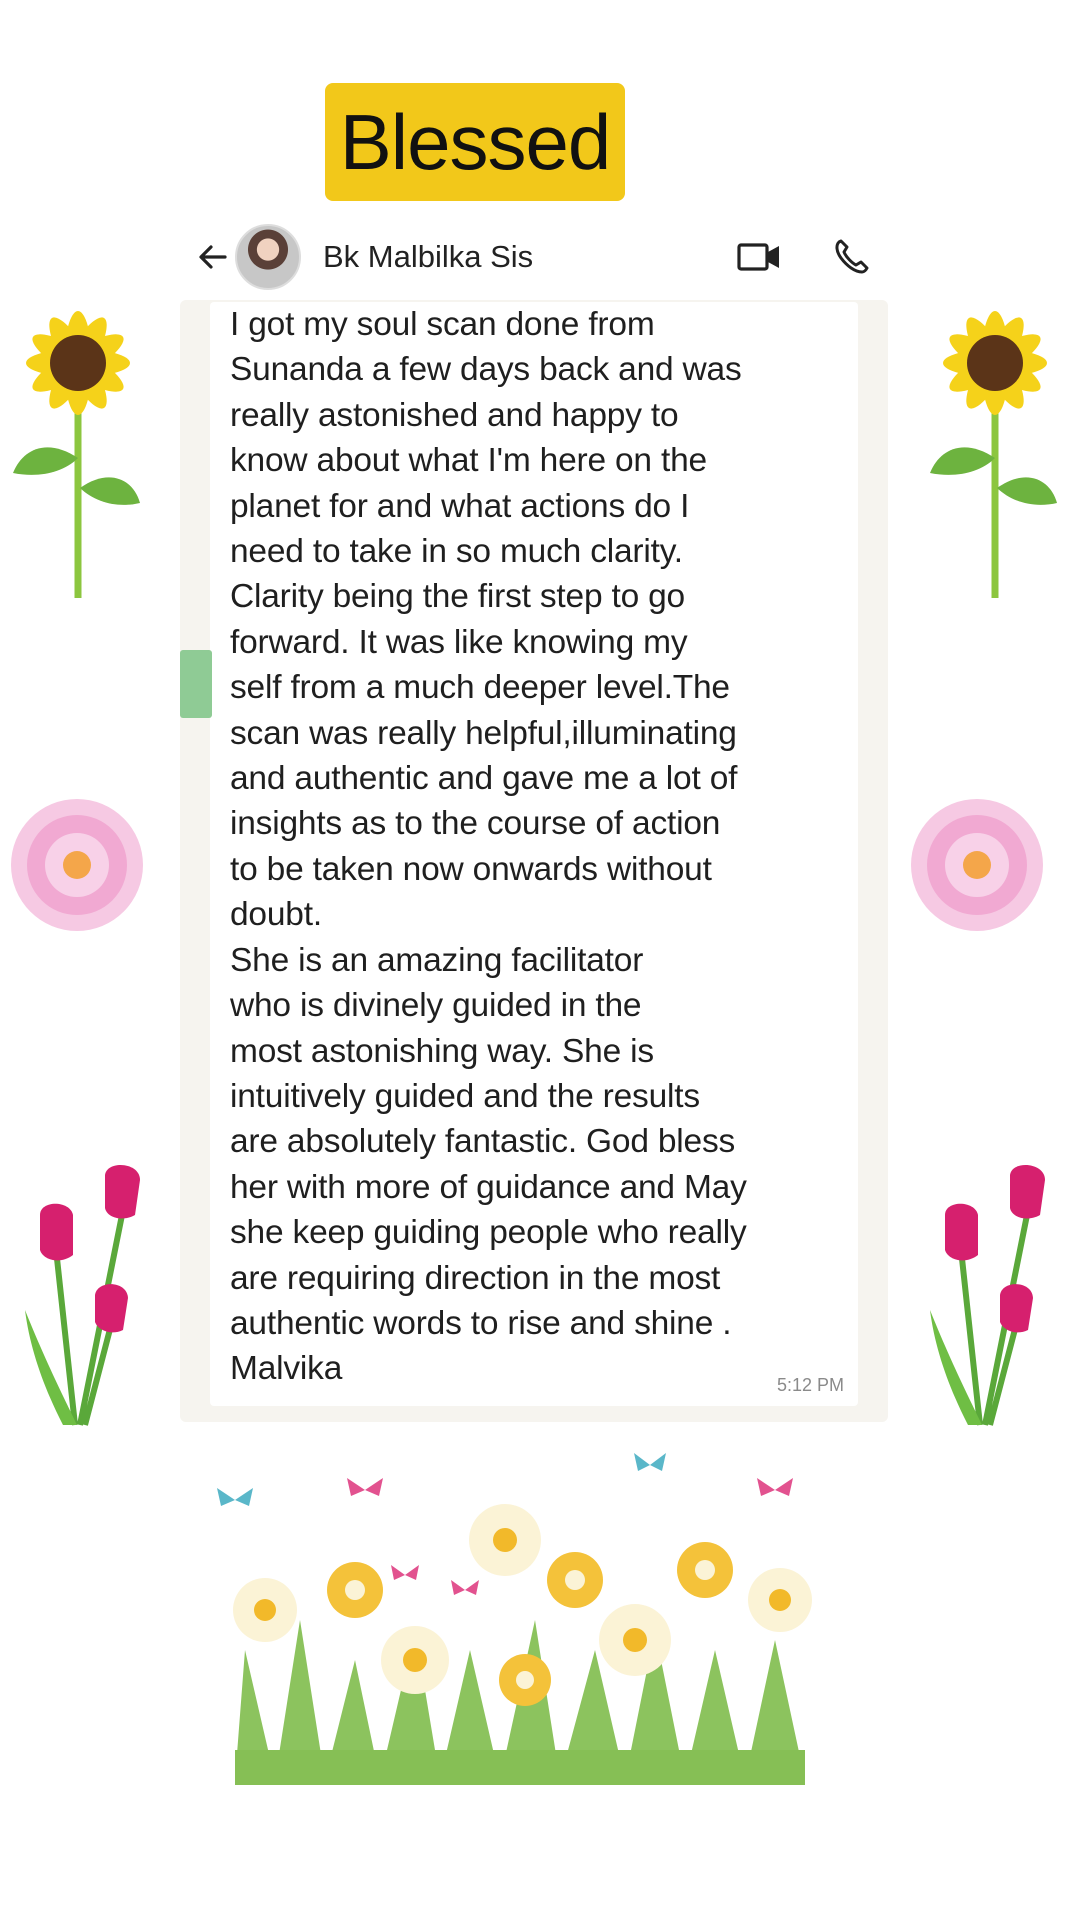  Describe the element at coordinates (514, 1619) in the screenshot. I see `flower-meadow-icon` at that location.